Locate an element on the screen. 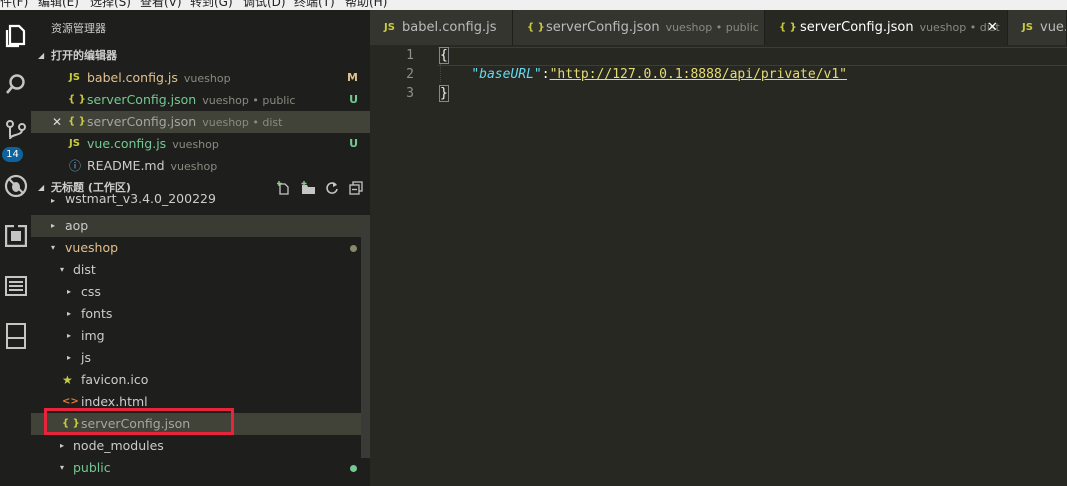  tree-folder: ▾ public is located at coordinates (200, 468).